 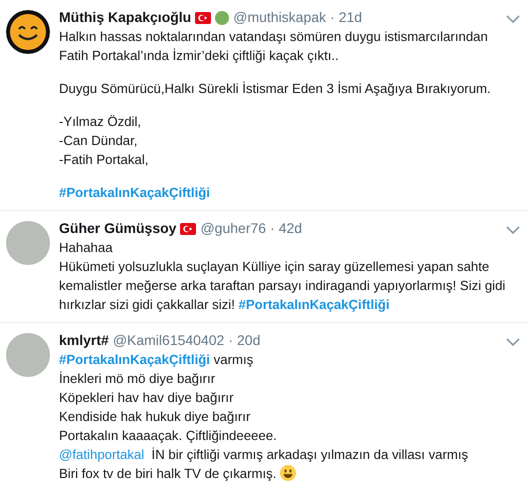 I want to click on tweet-text: Duygu Sömürücü,Halkı Sürekli İstismar Eden 3 İsmi Aşağıya Bırakıyorum., so click(x=275, y=89).